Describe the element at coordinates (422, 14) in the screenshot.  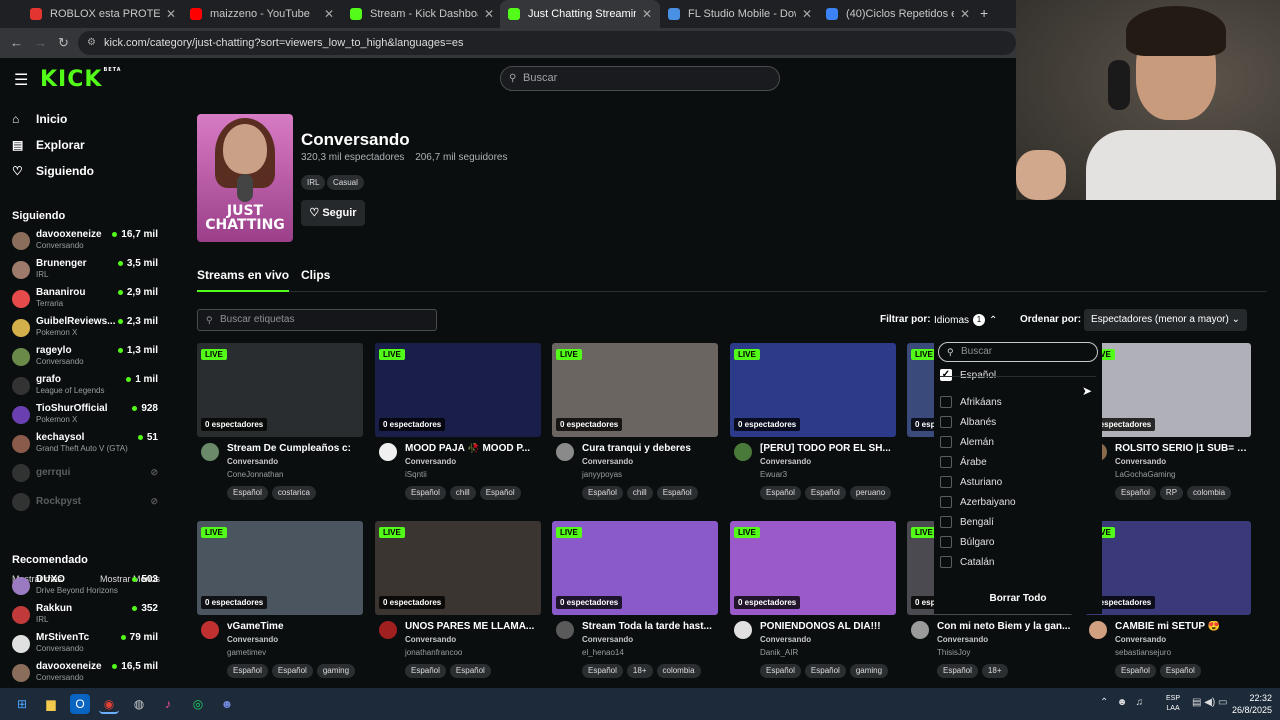
I see `browser-tab: Stream - Kick Dashboard ✕` at that location.